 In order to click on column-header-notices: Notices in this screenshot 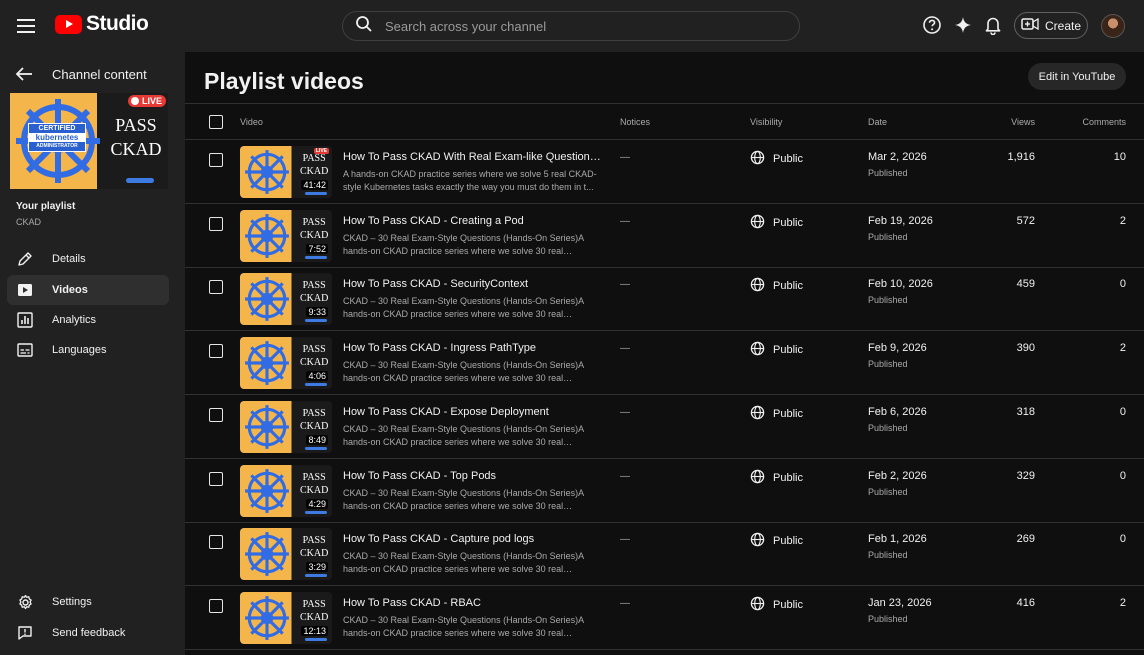, I will do `click(635, 122)`.